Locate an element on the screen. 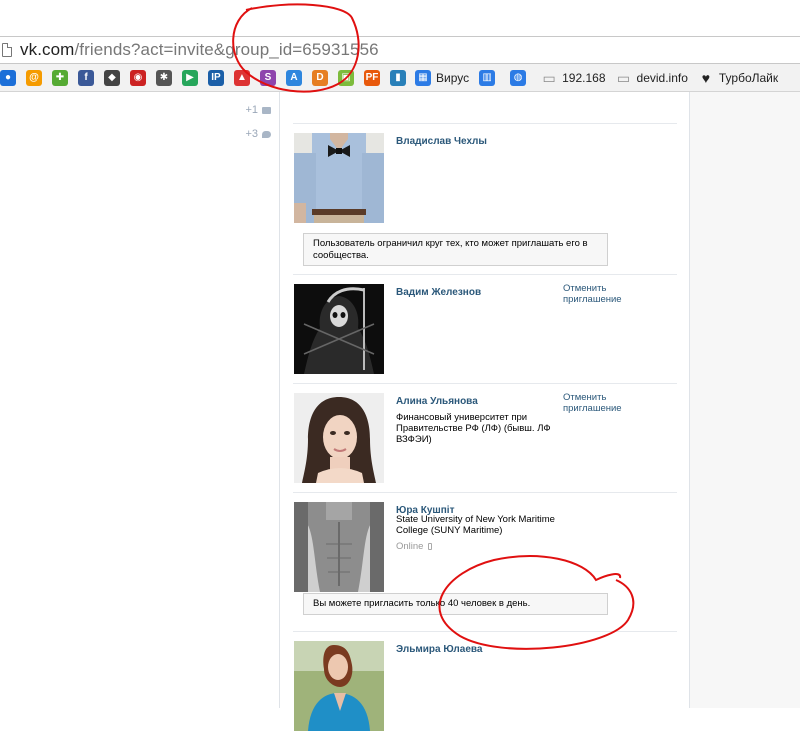  bookmark-item: ▥ is located at coordinates (489, 77).